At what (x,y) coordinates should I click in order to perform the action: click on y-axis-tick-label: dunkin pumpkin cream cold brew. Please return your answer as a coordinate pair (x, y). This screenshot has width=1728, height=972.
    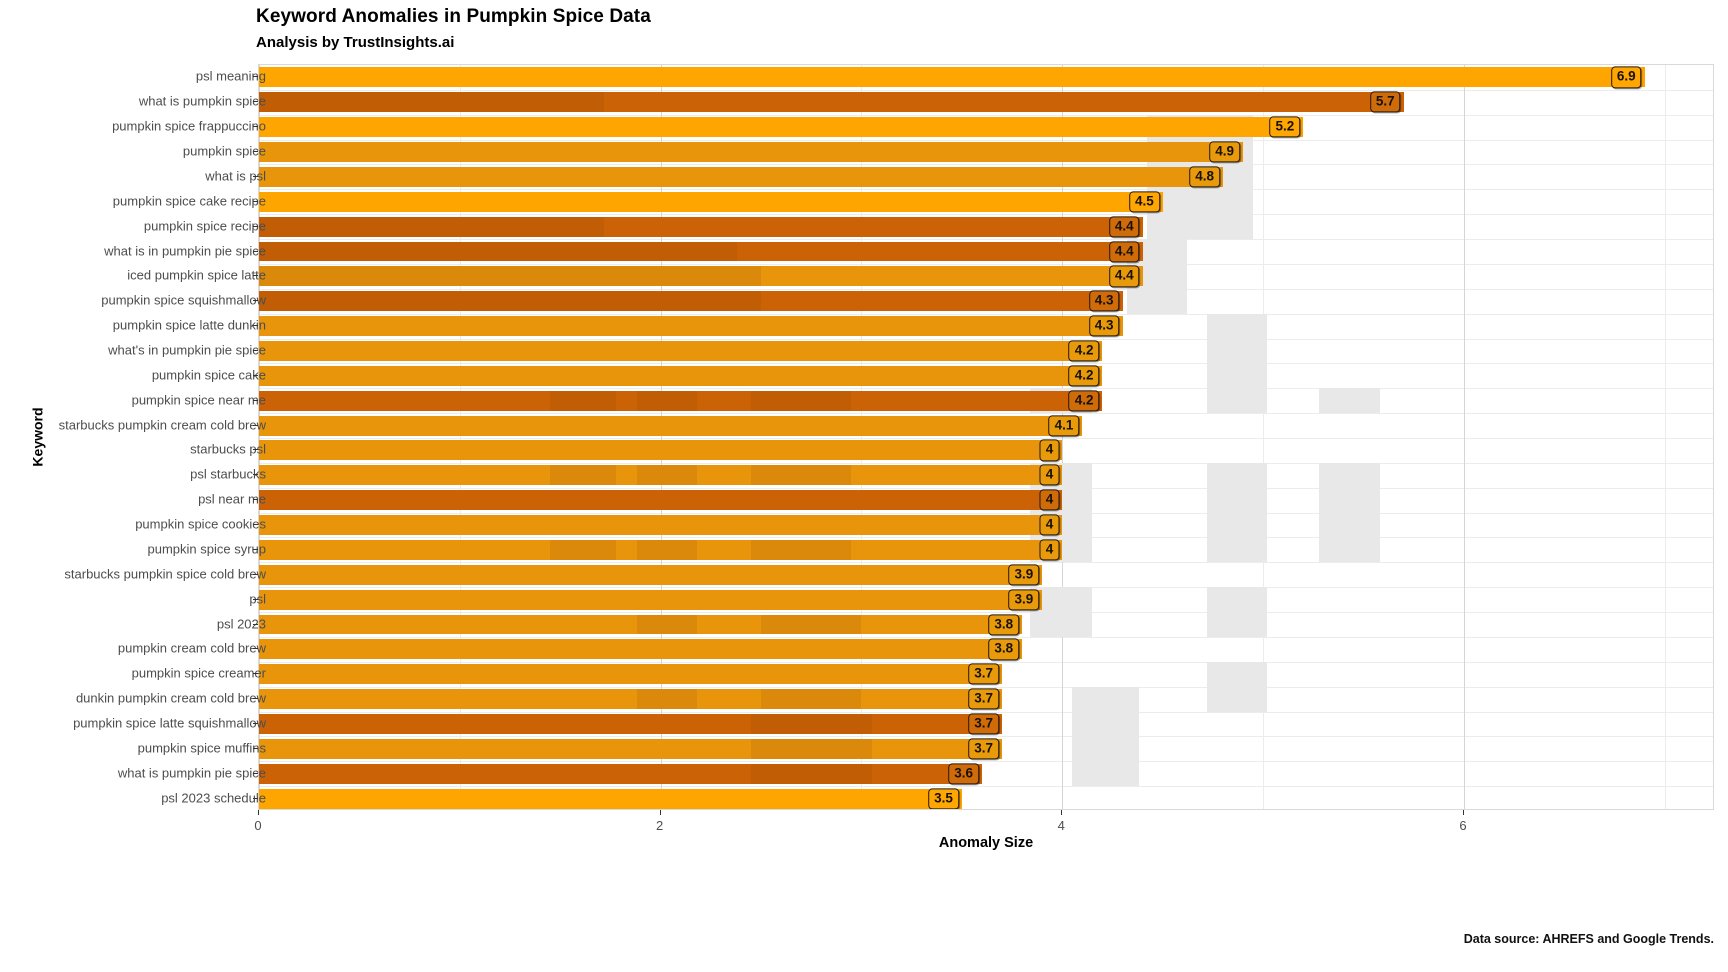
    Looking at the image, I should click on (170, 698).